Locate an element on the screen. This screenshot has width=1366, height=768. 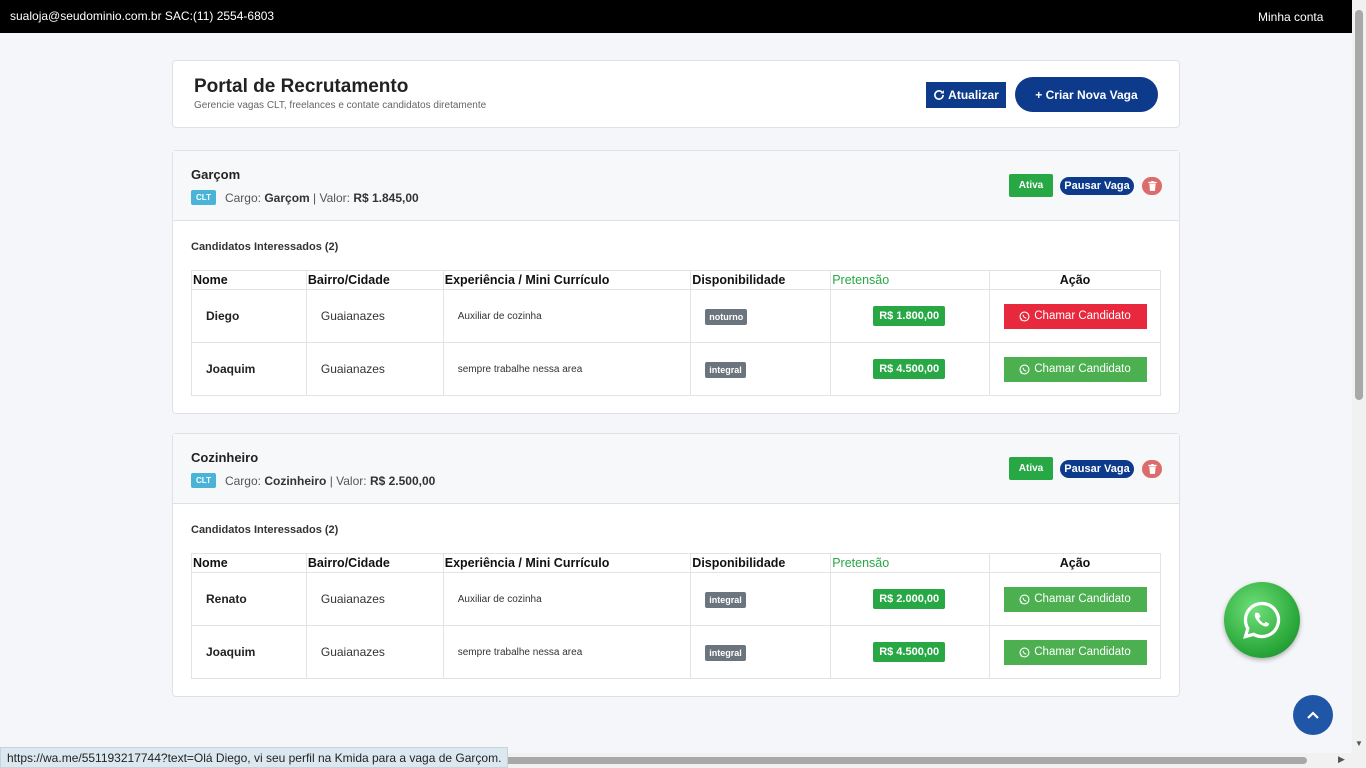
scroll-down-arrow: ▼ is located at coordinates (1359, 743).